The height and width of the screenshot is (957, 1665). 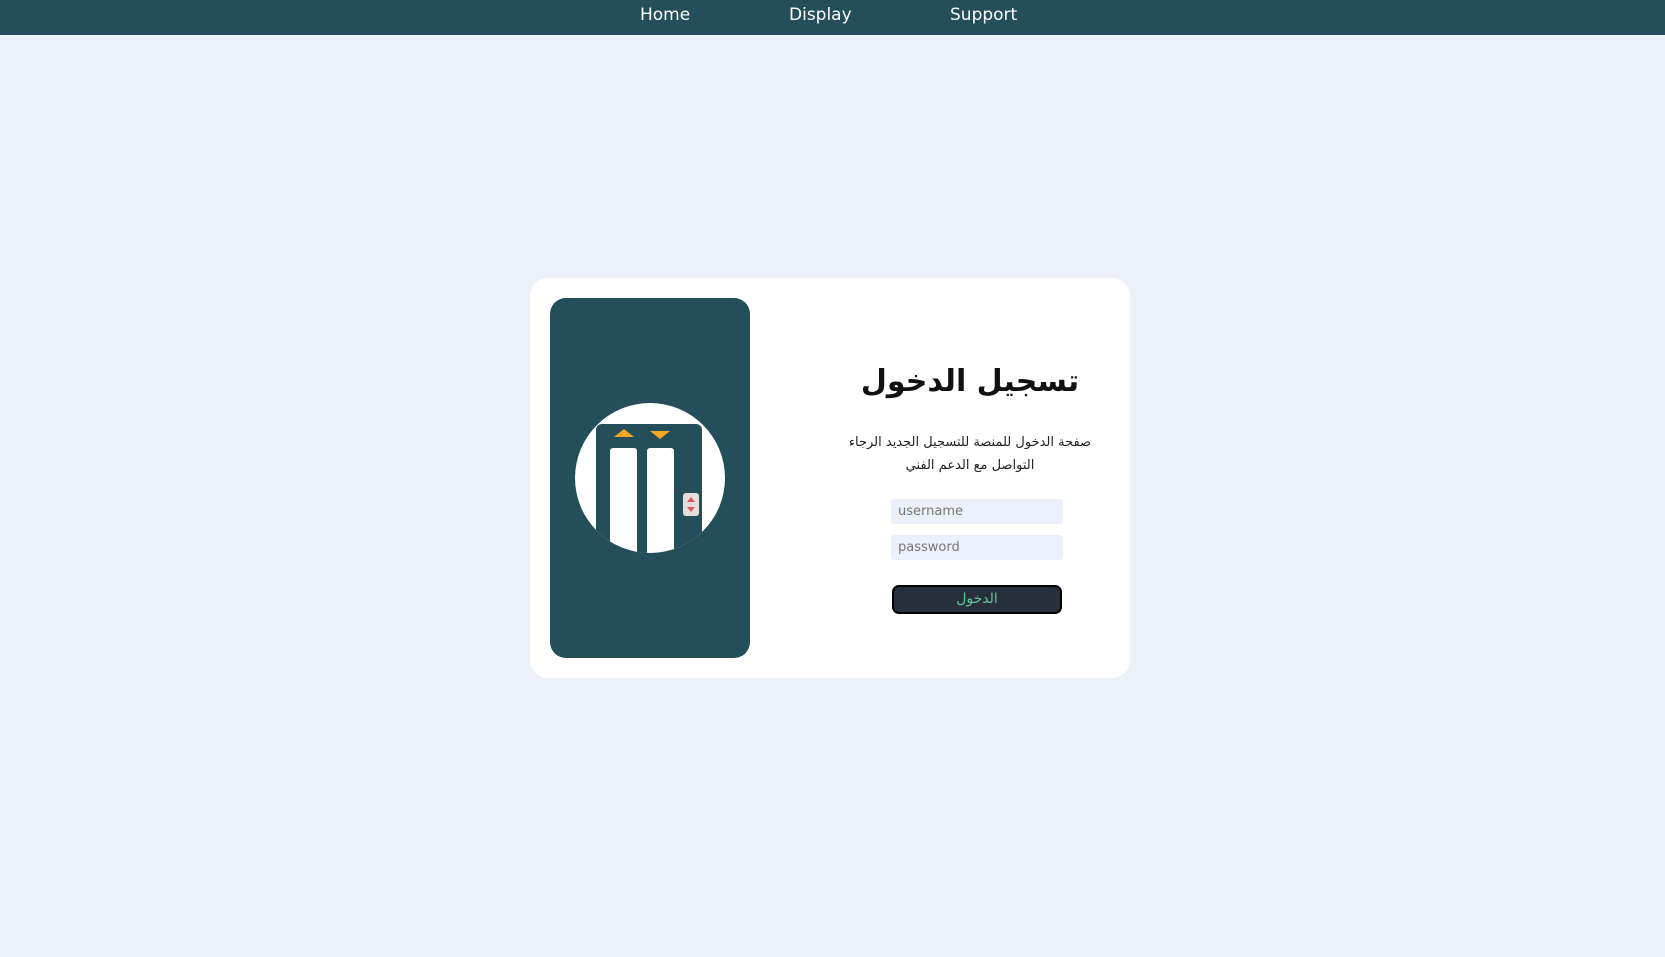 I want to click on logo-panel, so click(x=650, y=478).